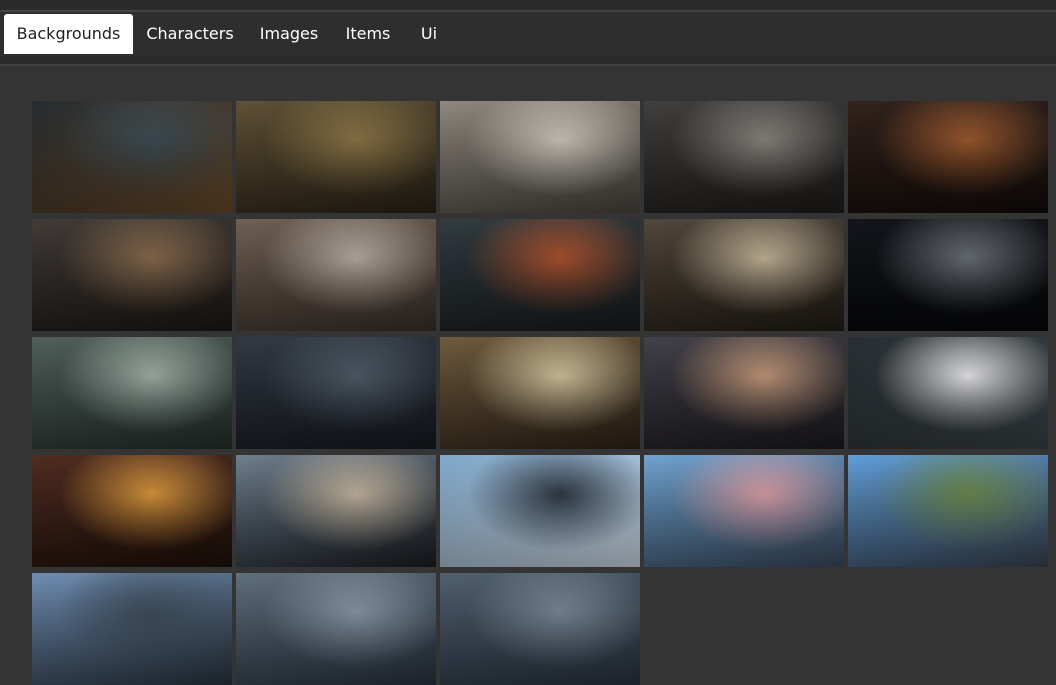  What do you see at coordinates (528, 34) in the screenshot?
I see `category-tab-bar: Backgrounds Characters Images Items Ui` at bounding box center [528, 34].